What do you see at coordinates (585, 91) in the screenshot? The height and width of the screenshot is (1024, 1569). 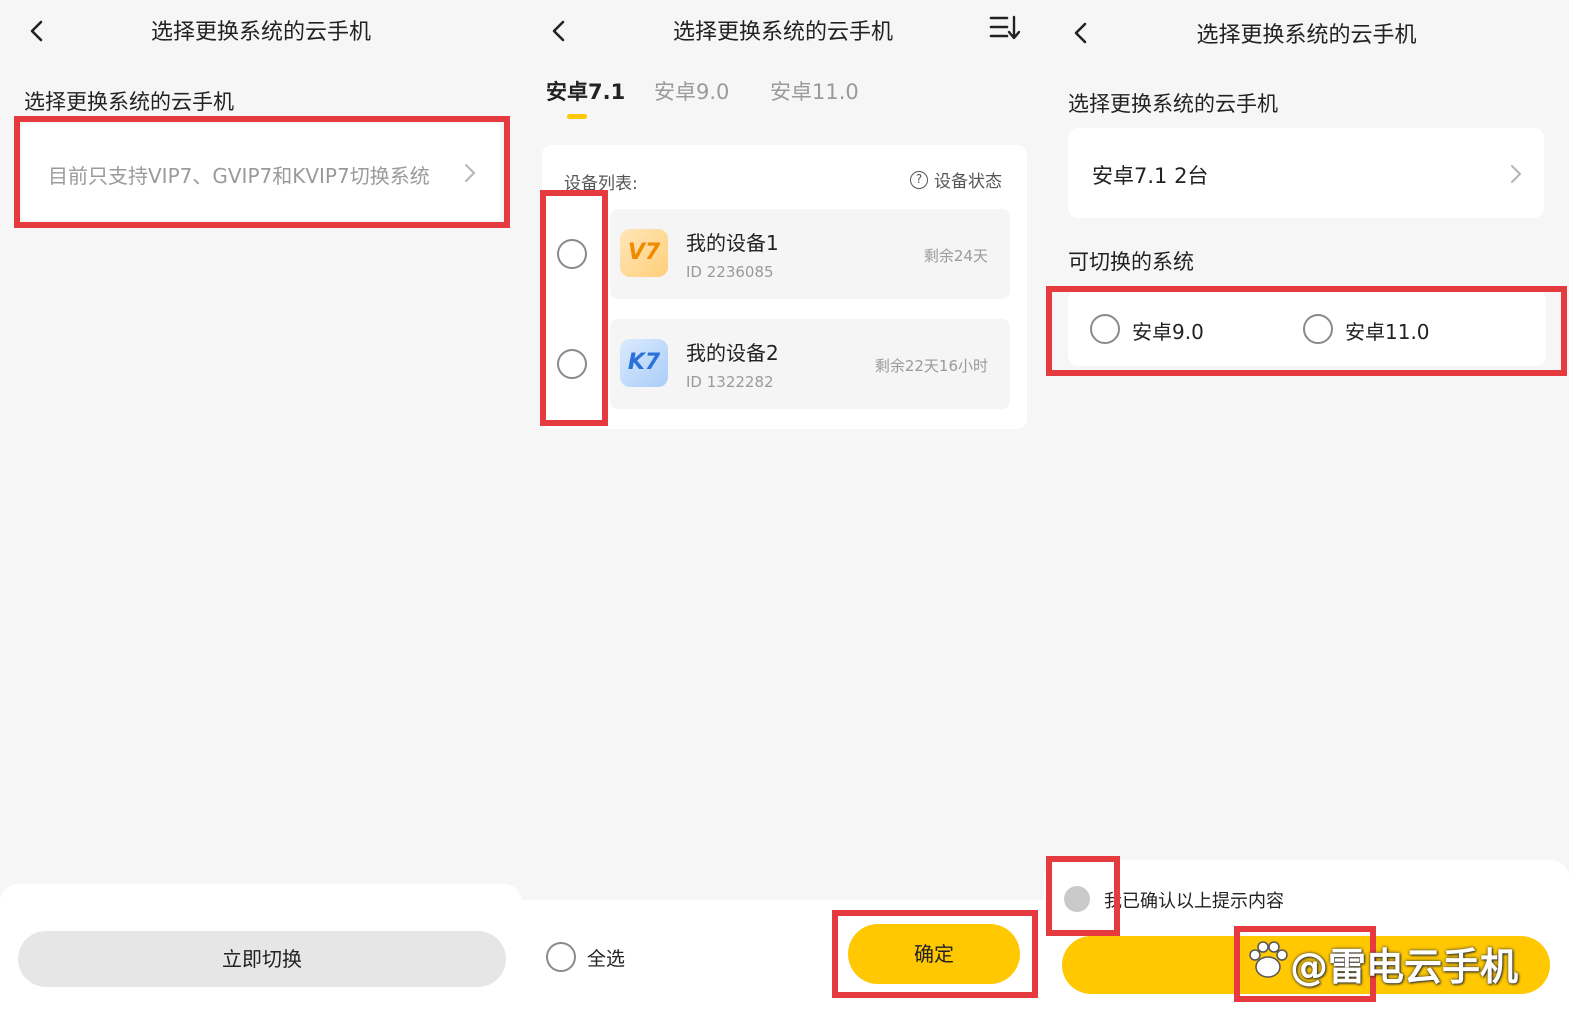 I see `tab-android-7-1: 安卓7.1` at bounding box center [585, 91].